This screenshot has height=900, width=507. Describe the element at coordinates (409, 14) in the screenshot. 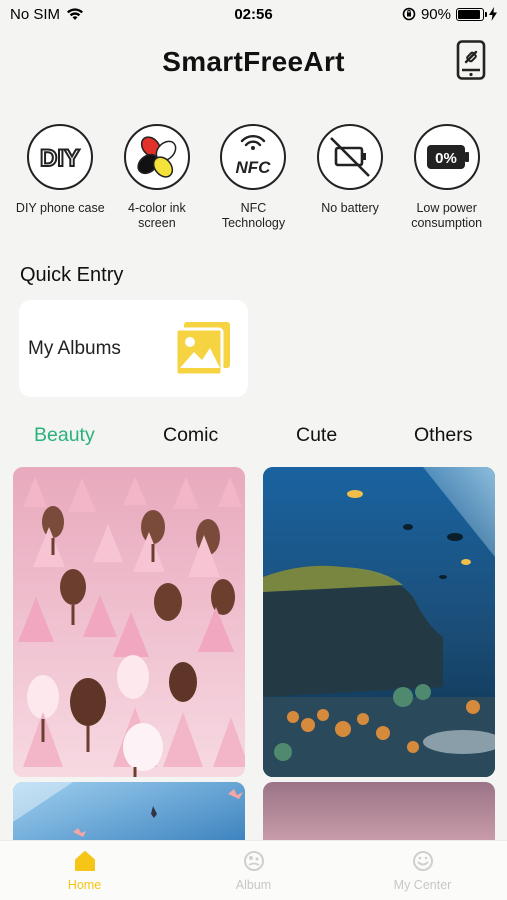

I see `orientation-lock-icon` at that location.